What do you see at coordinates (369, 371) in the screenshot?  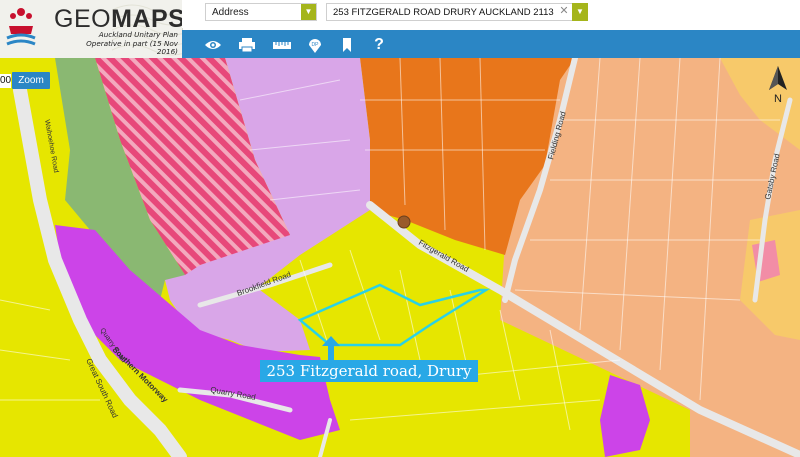 I see `address-callout: 253 Fitzgerald road, Drury` at bounding box center [369, 371].